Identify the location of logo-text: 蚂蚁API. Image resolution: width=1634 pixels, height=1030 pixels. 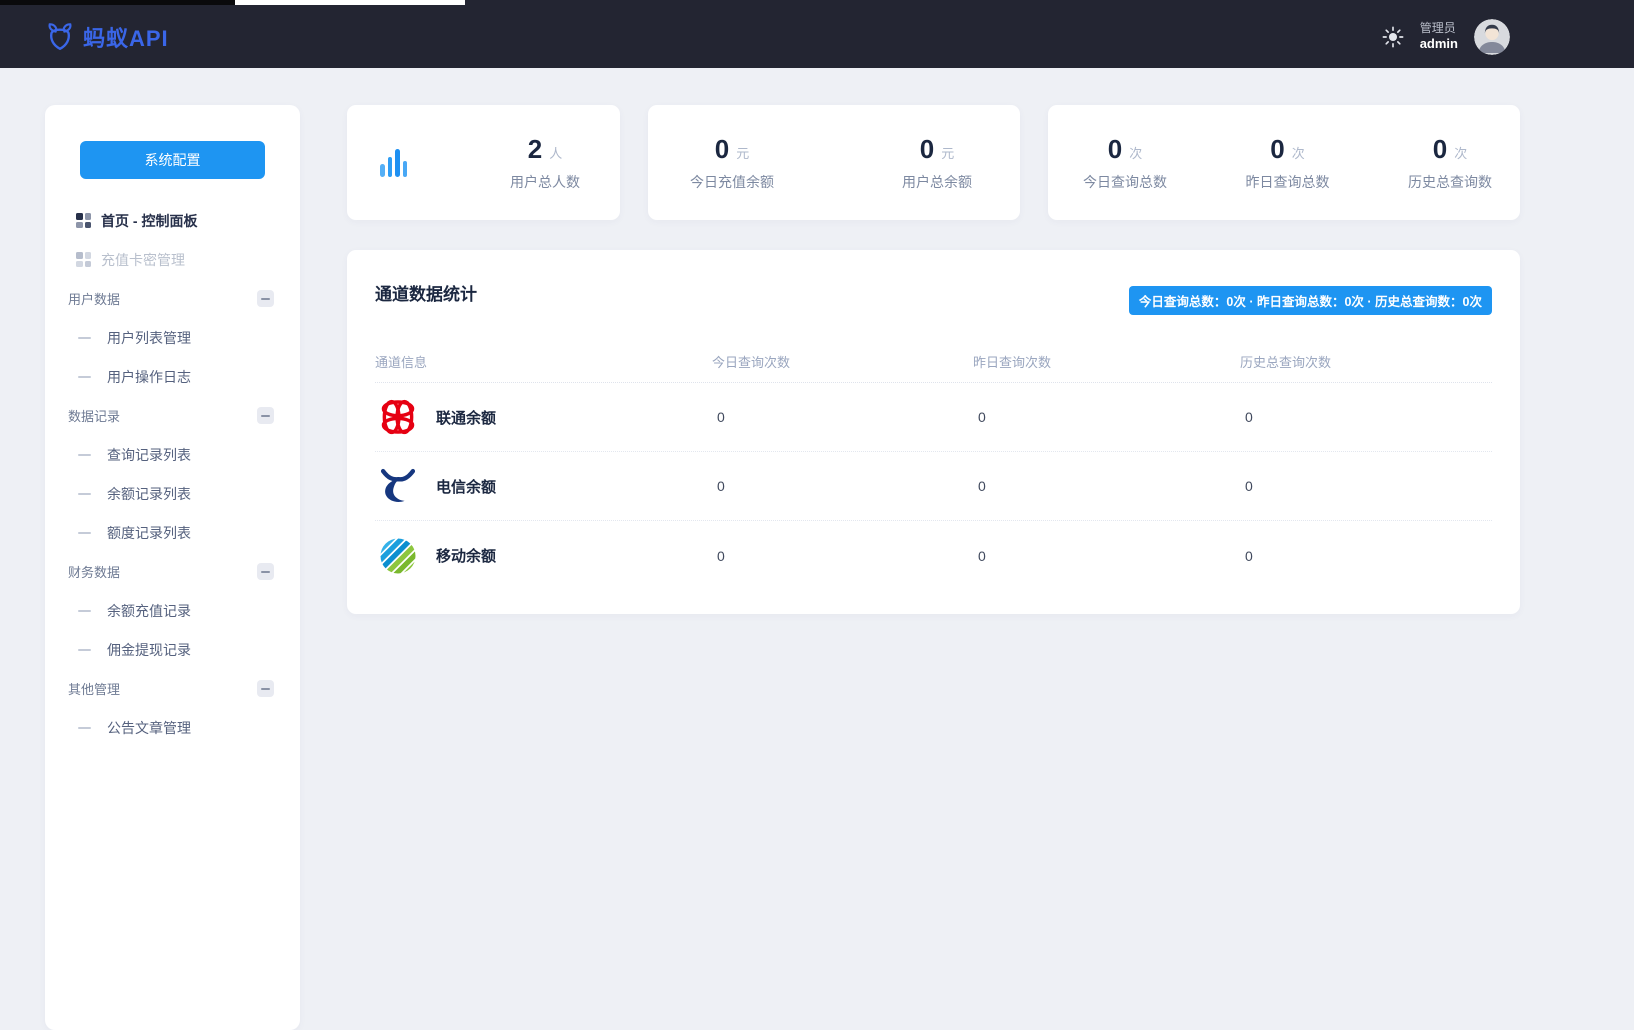
(126, 38).